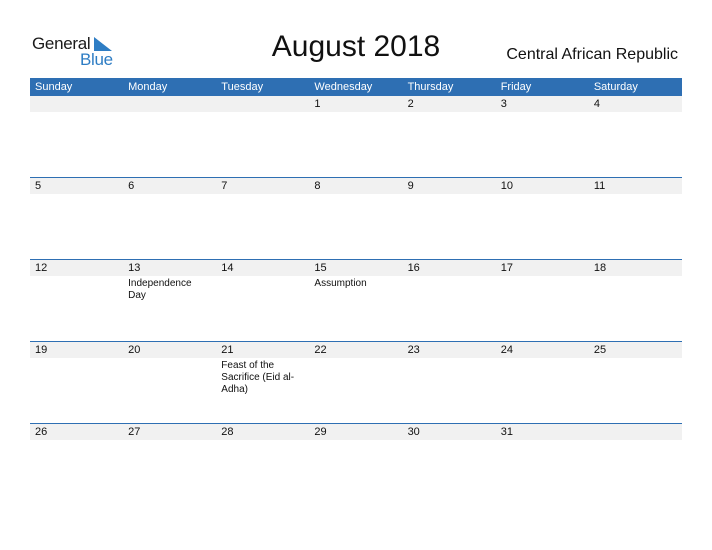 The width and height of the screenshot is (712, 550). I want to click on day-number: 26, so click(41, 432).